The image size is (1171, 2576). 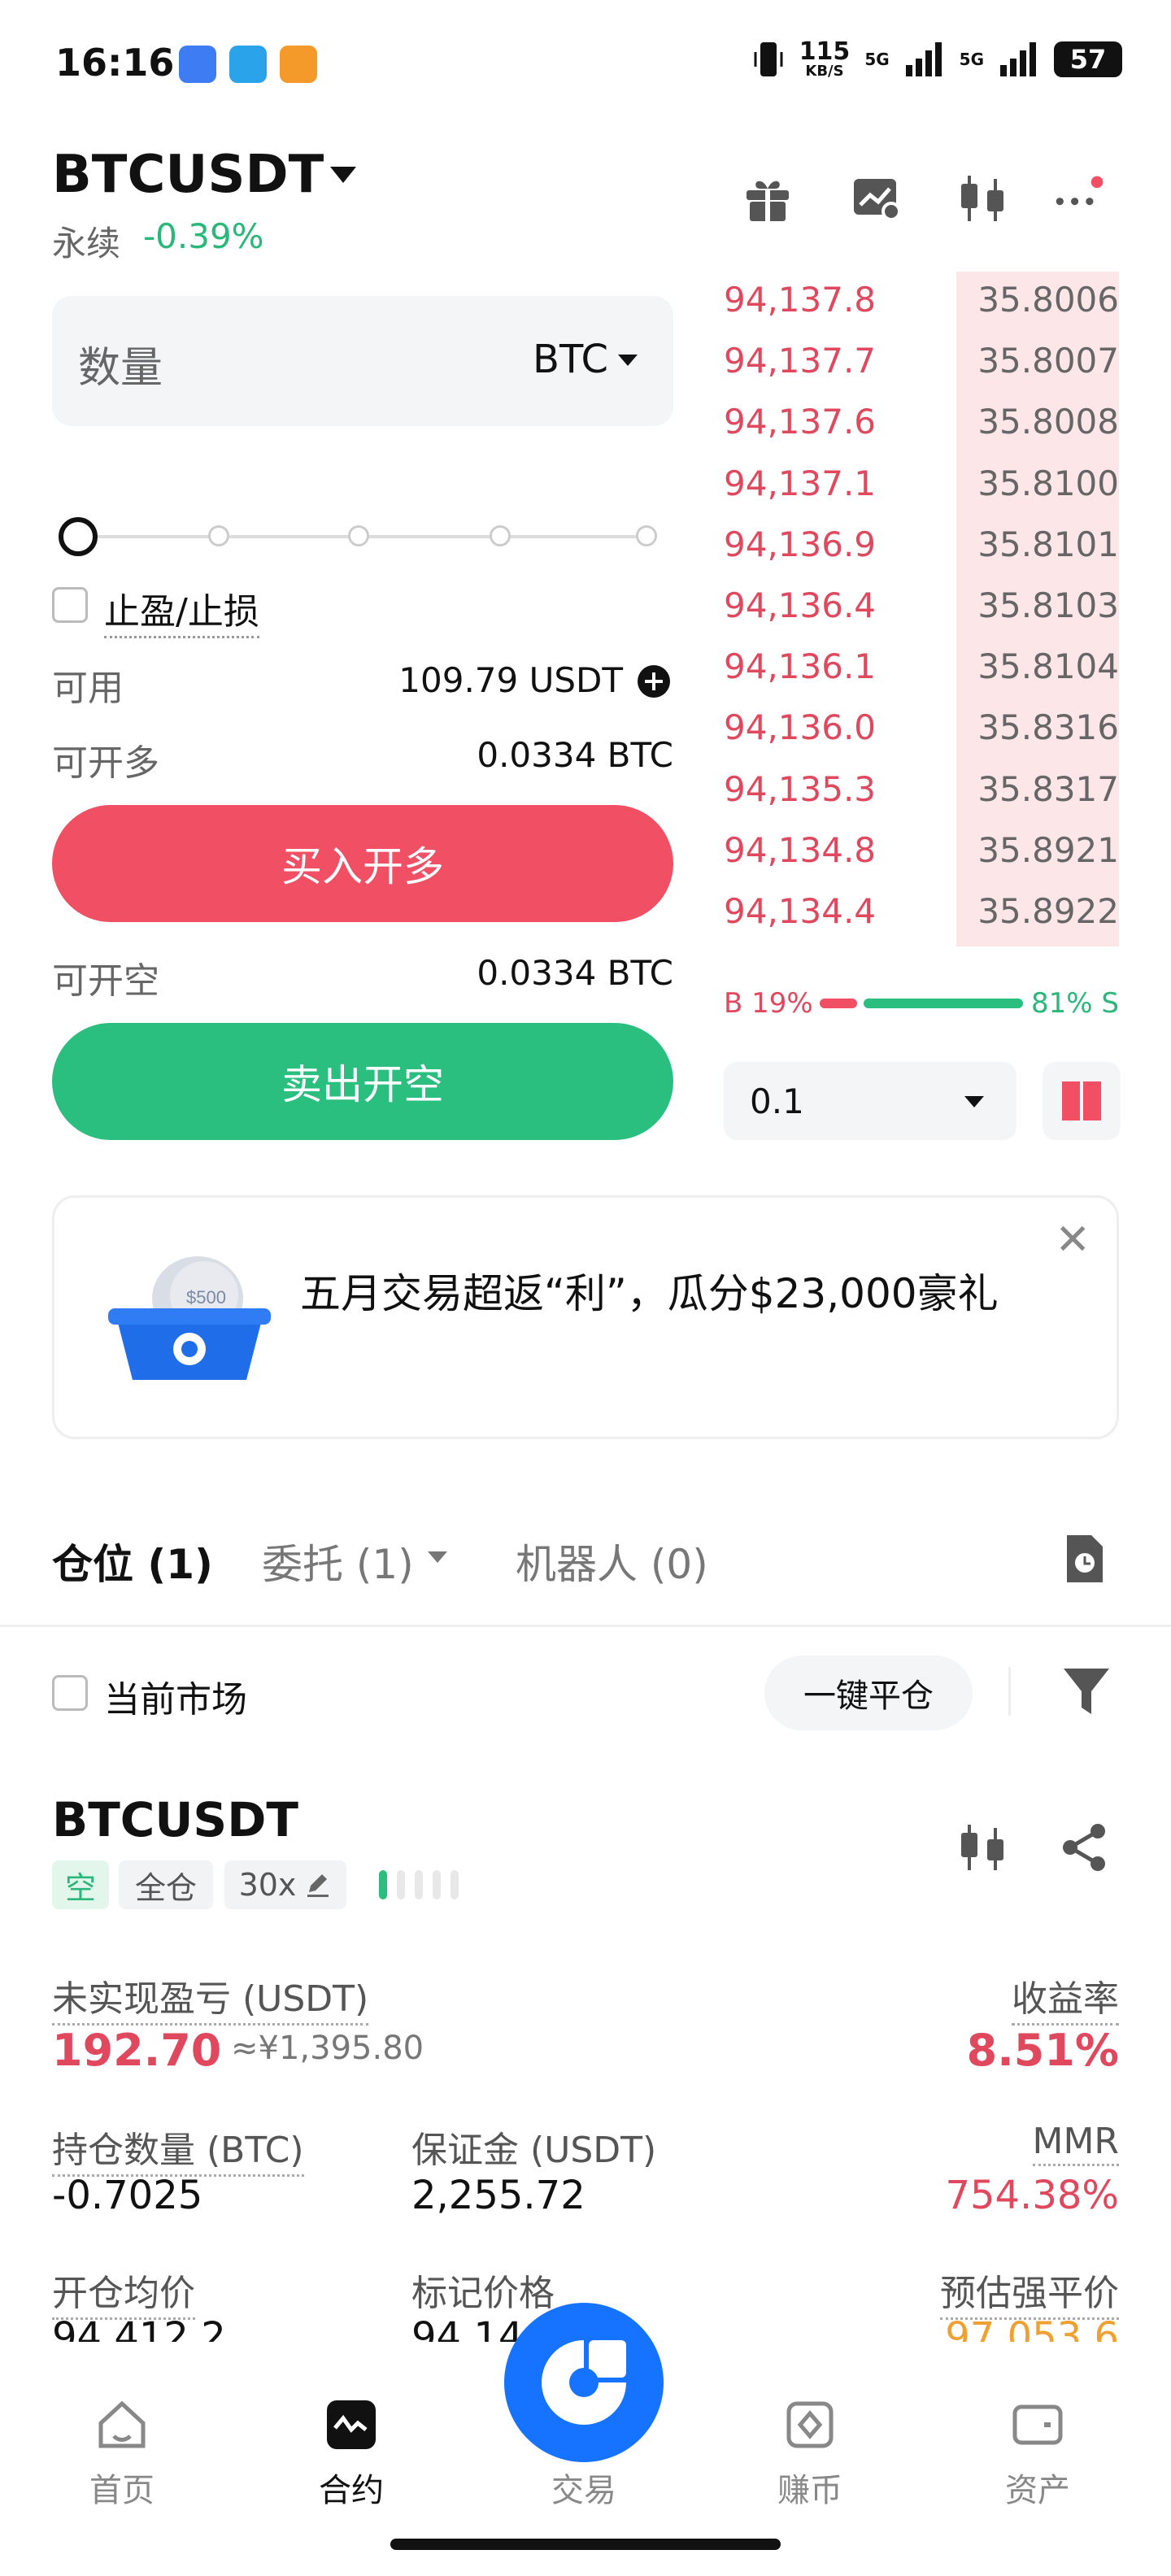 I want to click on divider, so click(x=585, y=1626).